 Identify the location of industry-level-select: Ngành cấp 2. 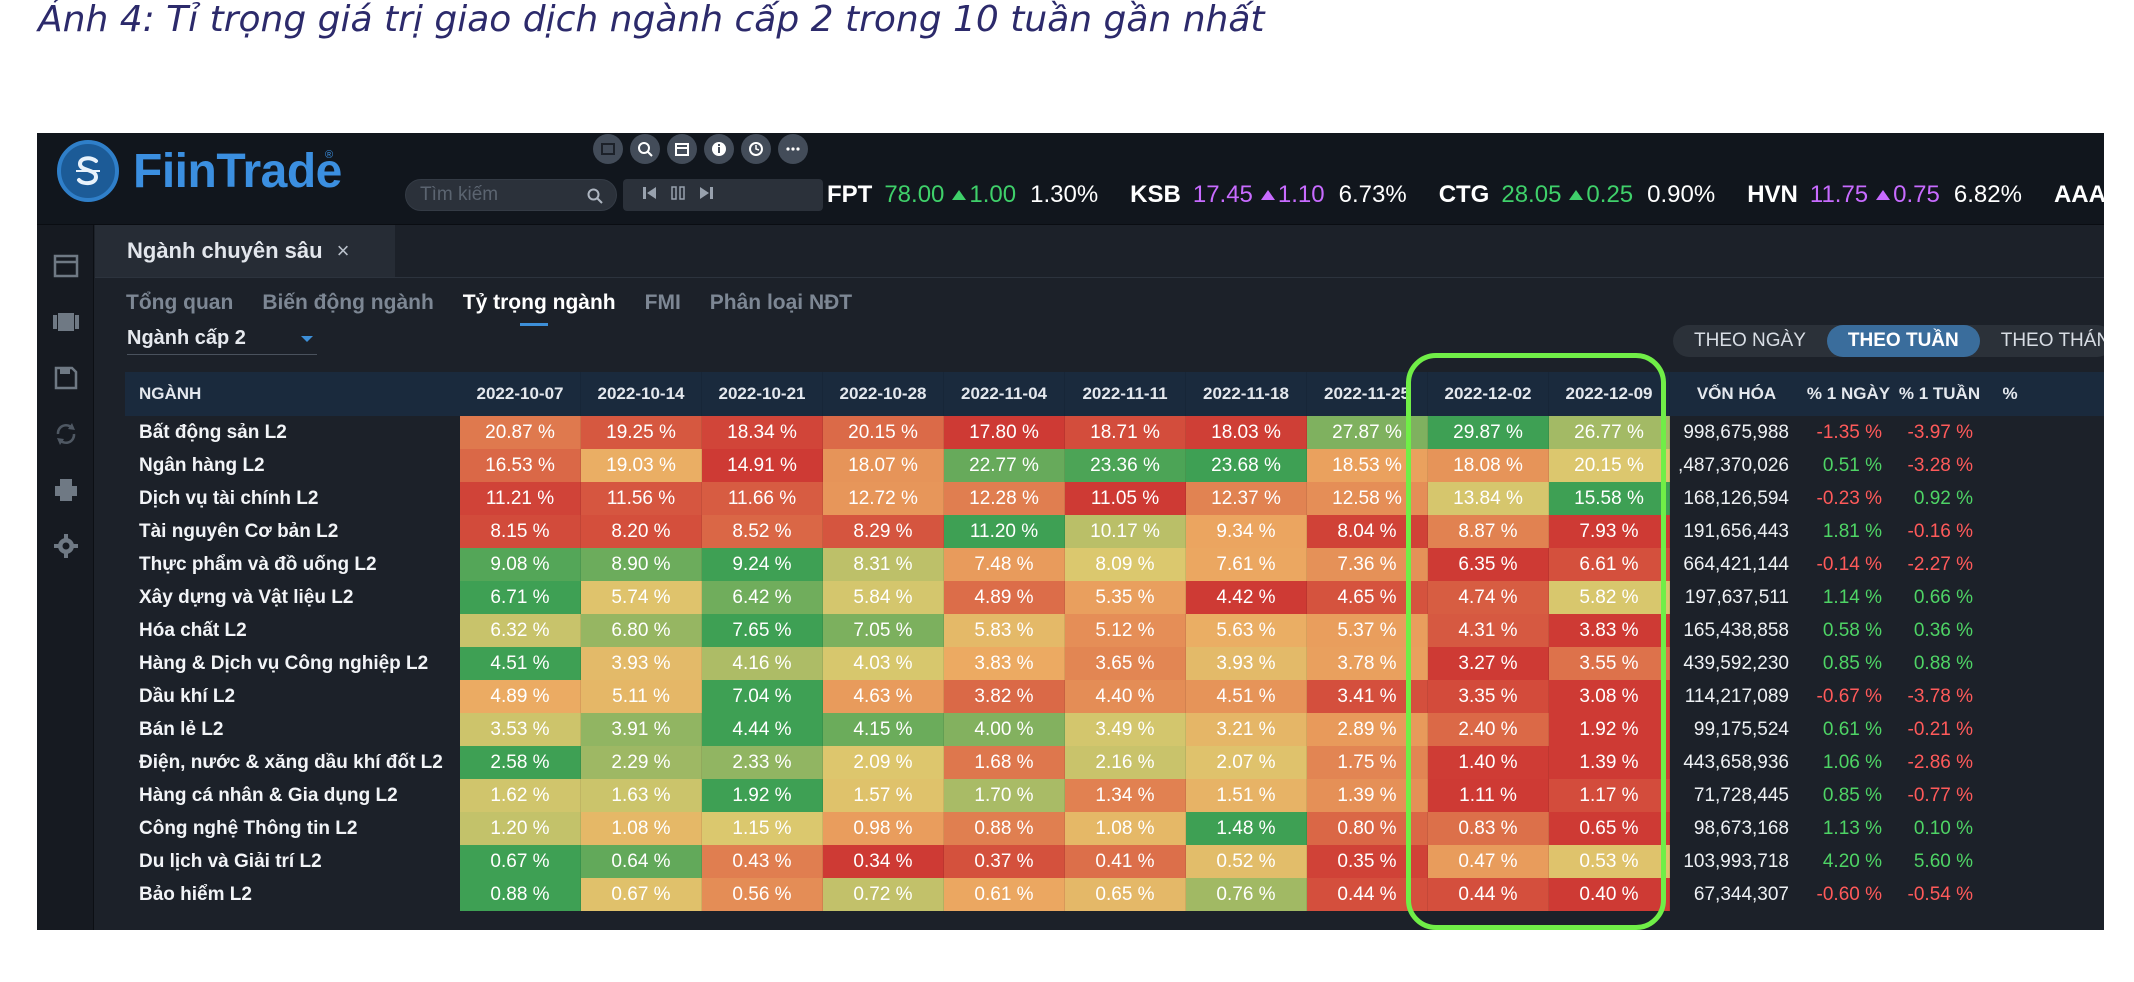
(222, 338).